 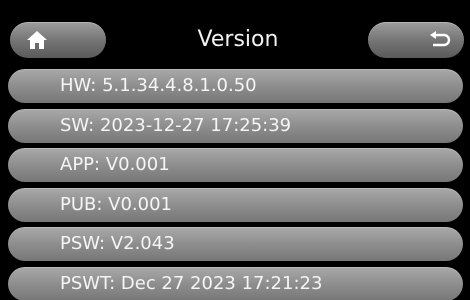 What do you see at coordinates (117, 243) in the screenshot?
I see `psw-version-text: PSW: V2.043` at bounding box center [117, 243].